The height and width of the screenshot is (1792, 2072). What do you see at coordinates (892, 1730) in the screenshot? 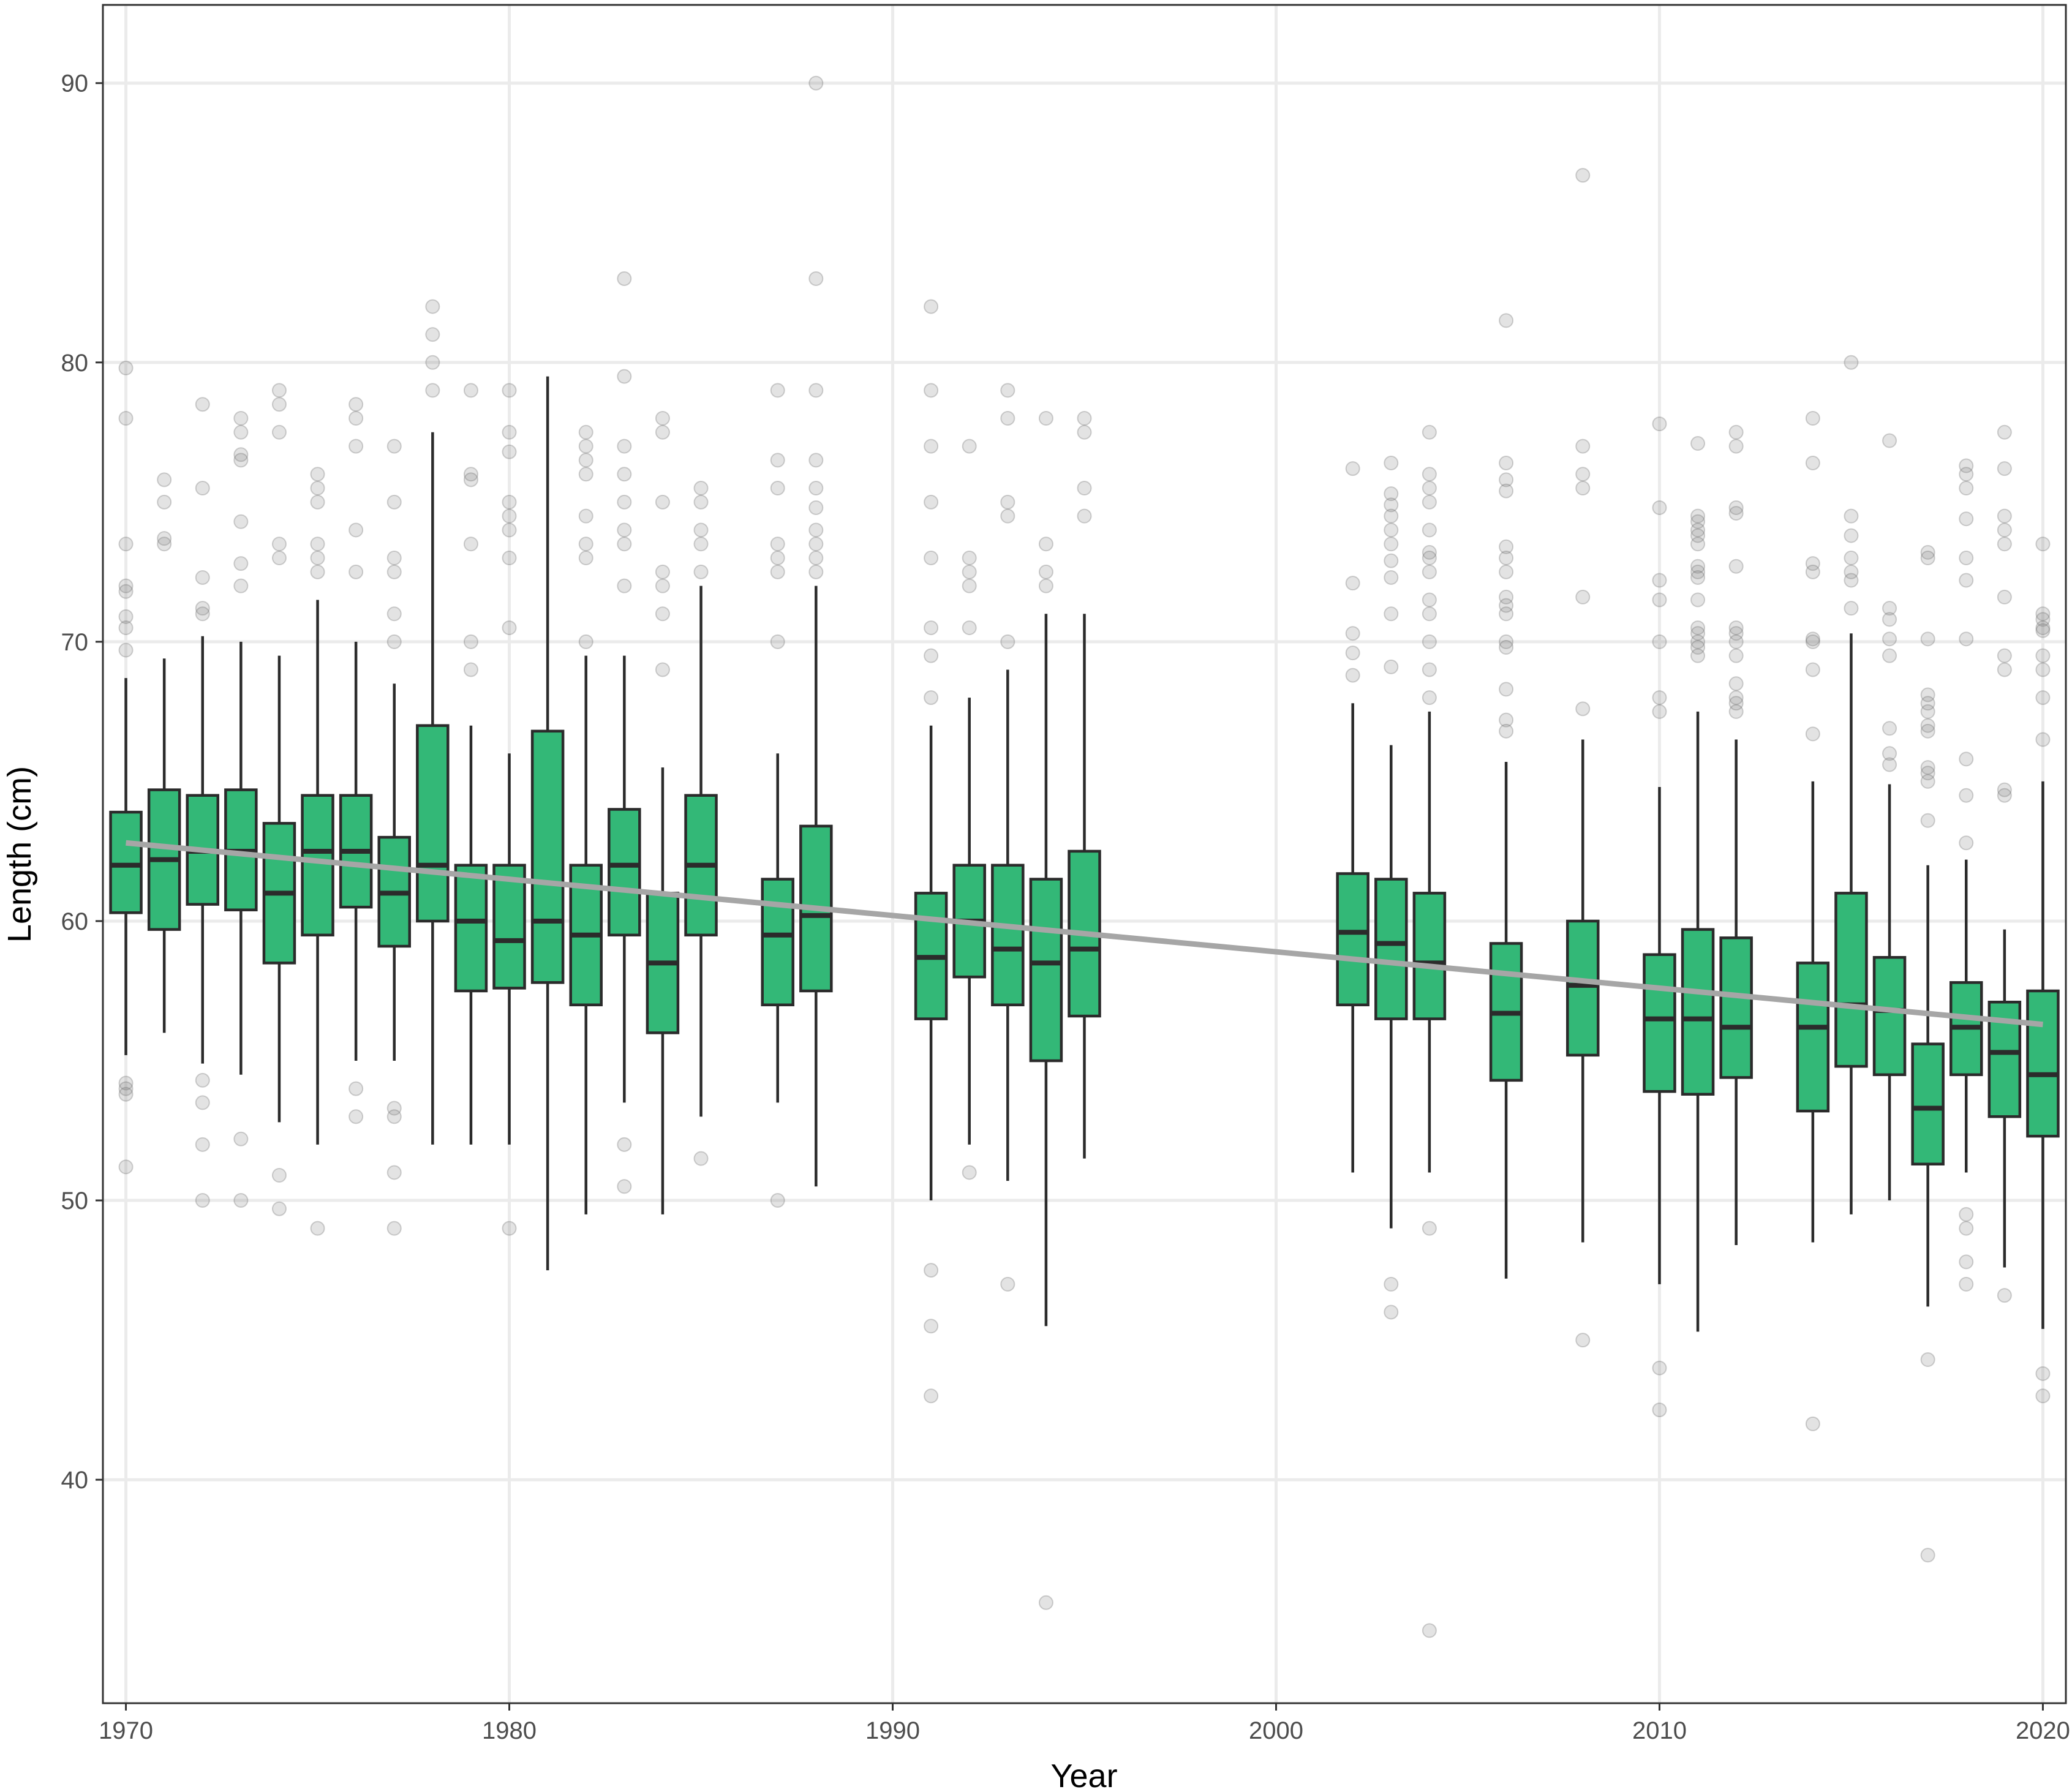
I see `x-tick-label: 1990` at bounding box center [892, 1730].